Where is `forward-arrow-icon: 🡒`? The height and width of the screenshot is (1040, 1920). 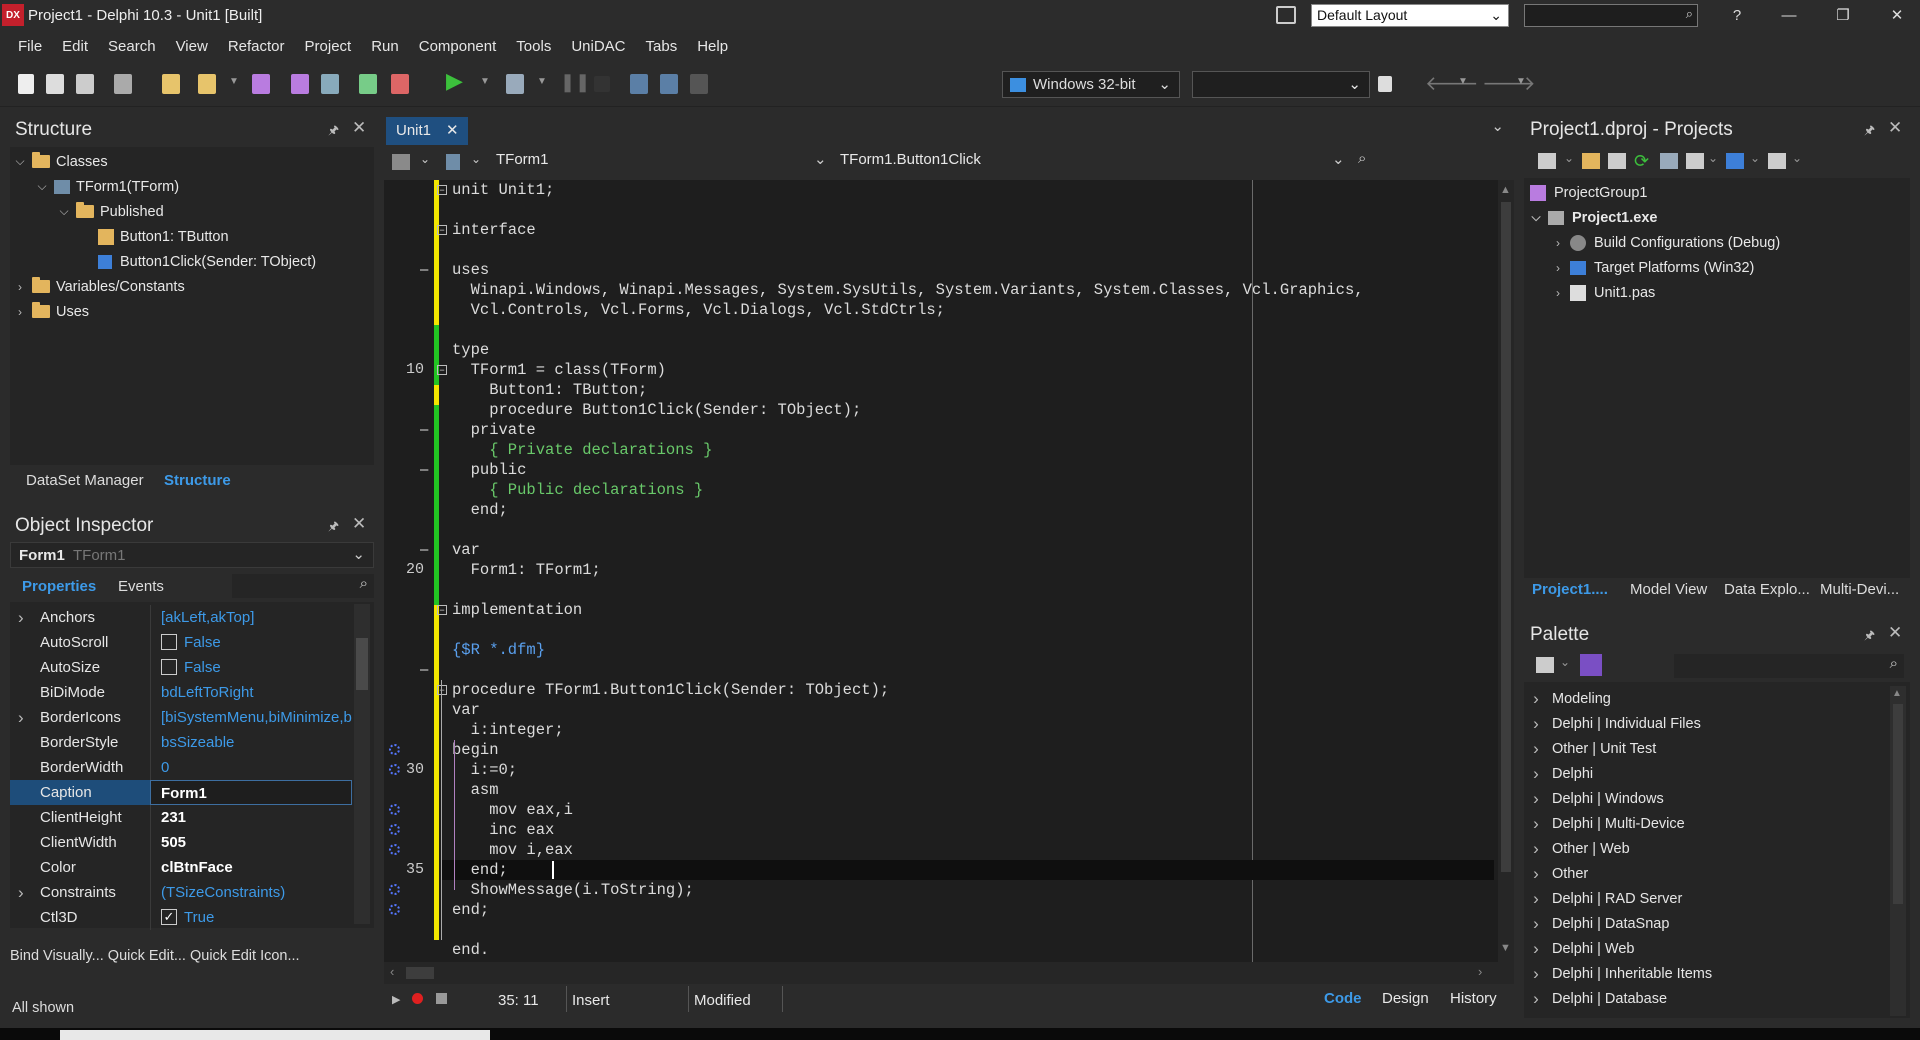 forward-arrow-icon: 🡒 is located at coordinates (1509, 83).